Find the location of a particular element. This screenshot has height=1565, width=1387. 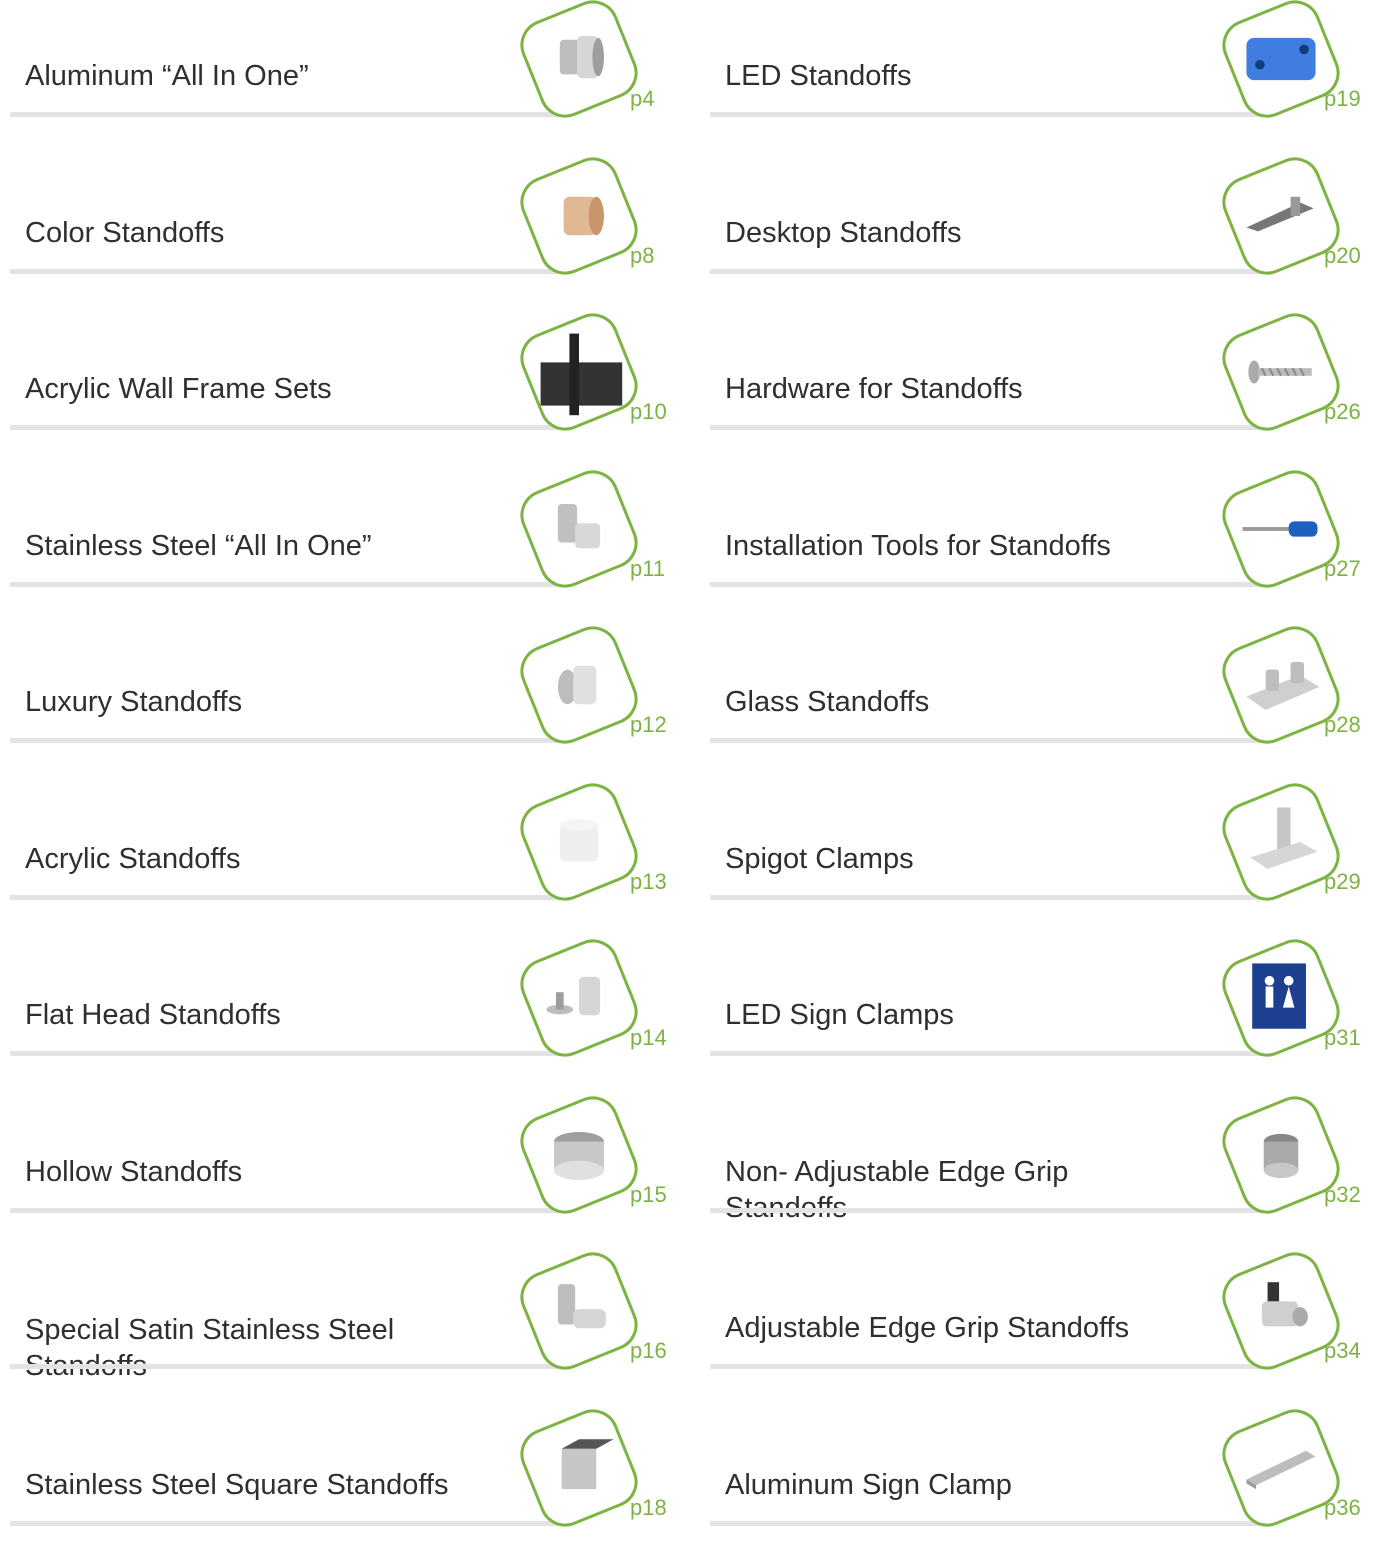

entry-title: Acrylic Standoffs is located at coordinates (133, 858).